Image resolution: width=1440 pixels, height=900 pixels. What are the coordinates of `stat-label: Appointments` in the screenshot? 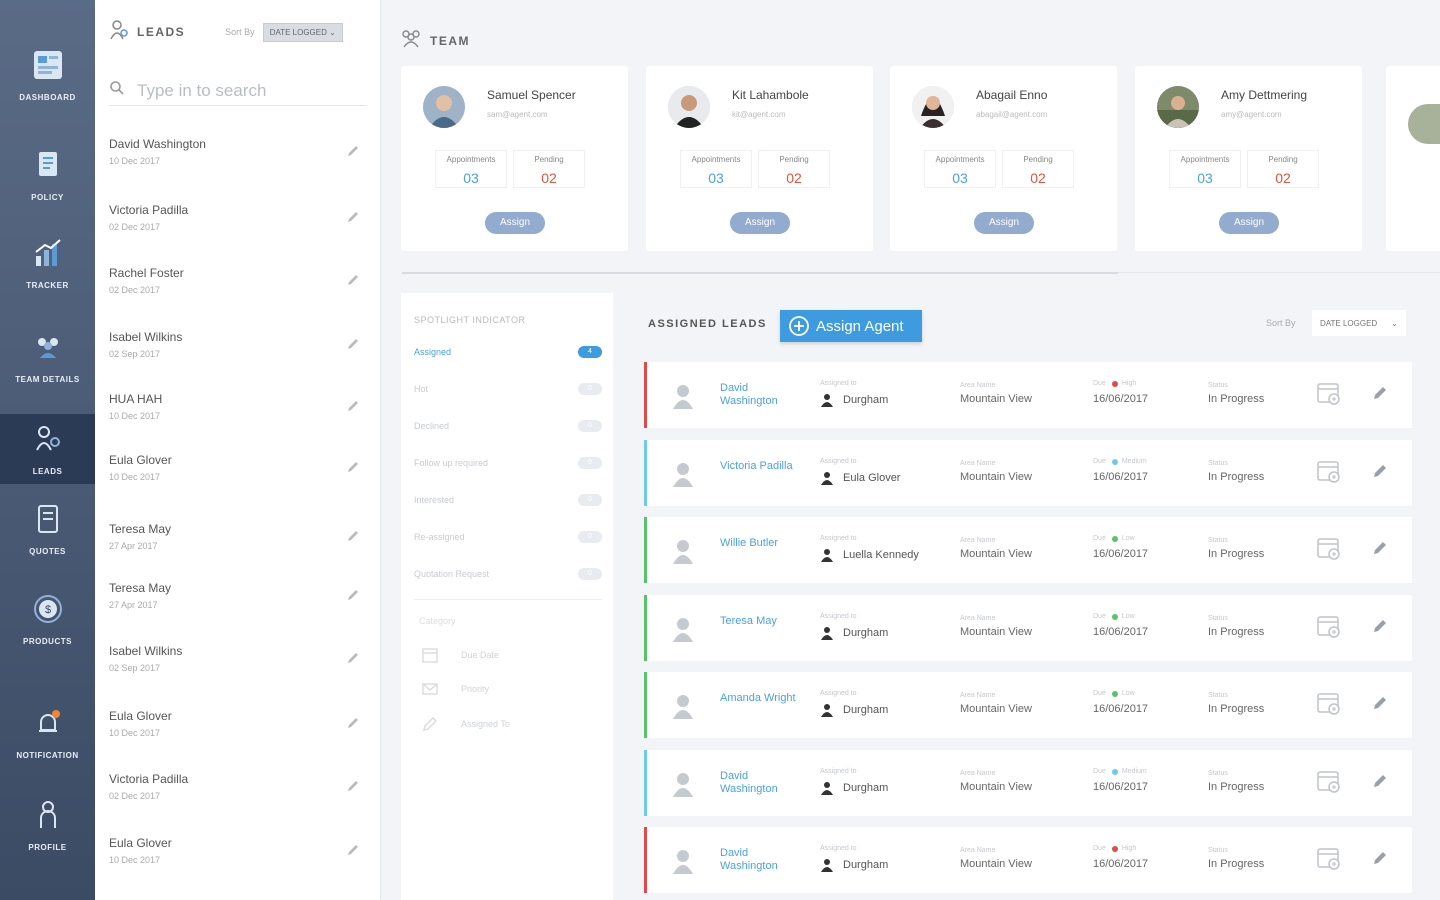 It's located at (471, 159).